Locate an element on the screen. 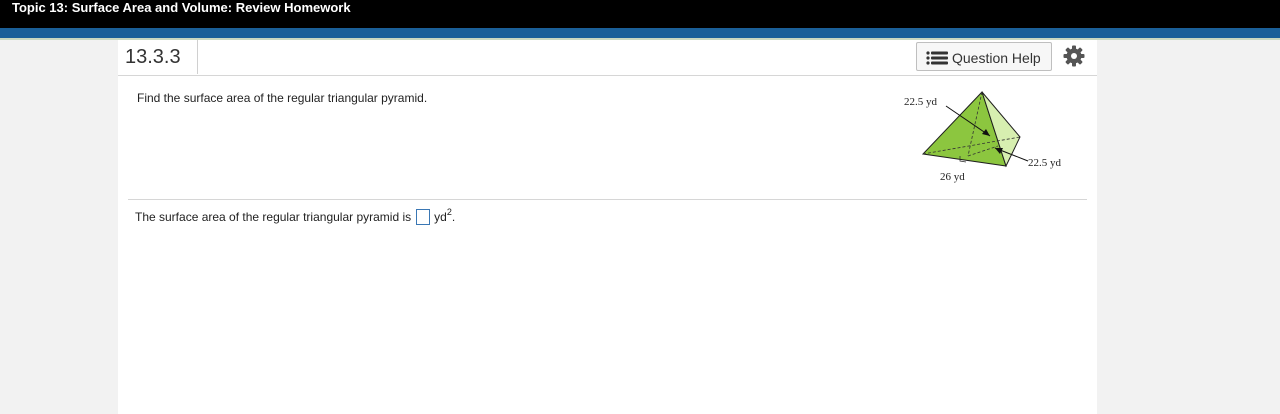 This screenshot has height=414, width=1280. answer-input is located at coordinates (423, 217).